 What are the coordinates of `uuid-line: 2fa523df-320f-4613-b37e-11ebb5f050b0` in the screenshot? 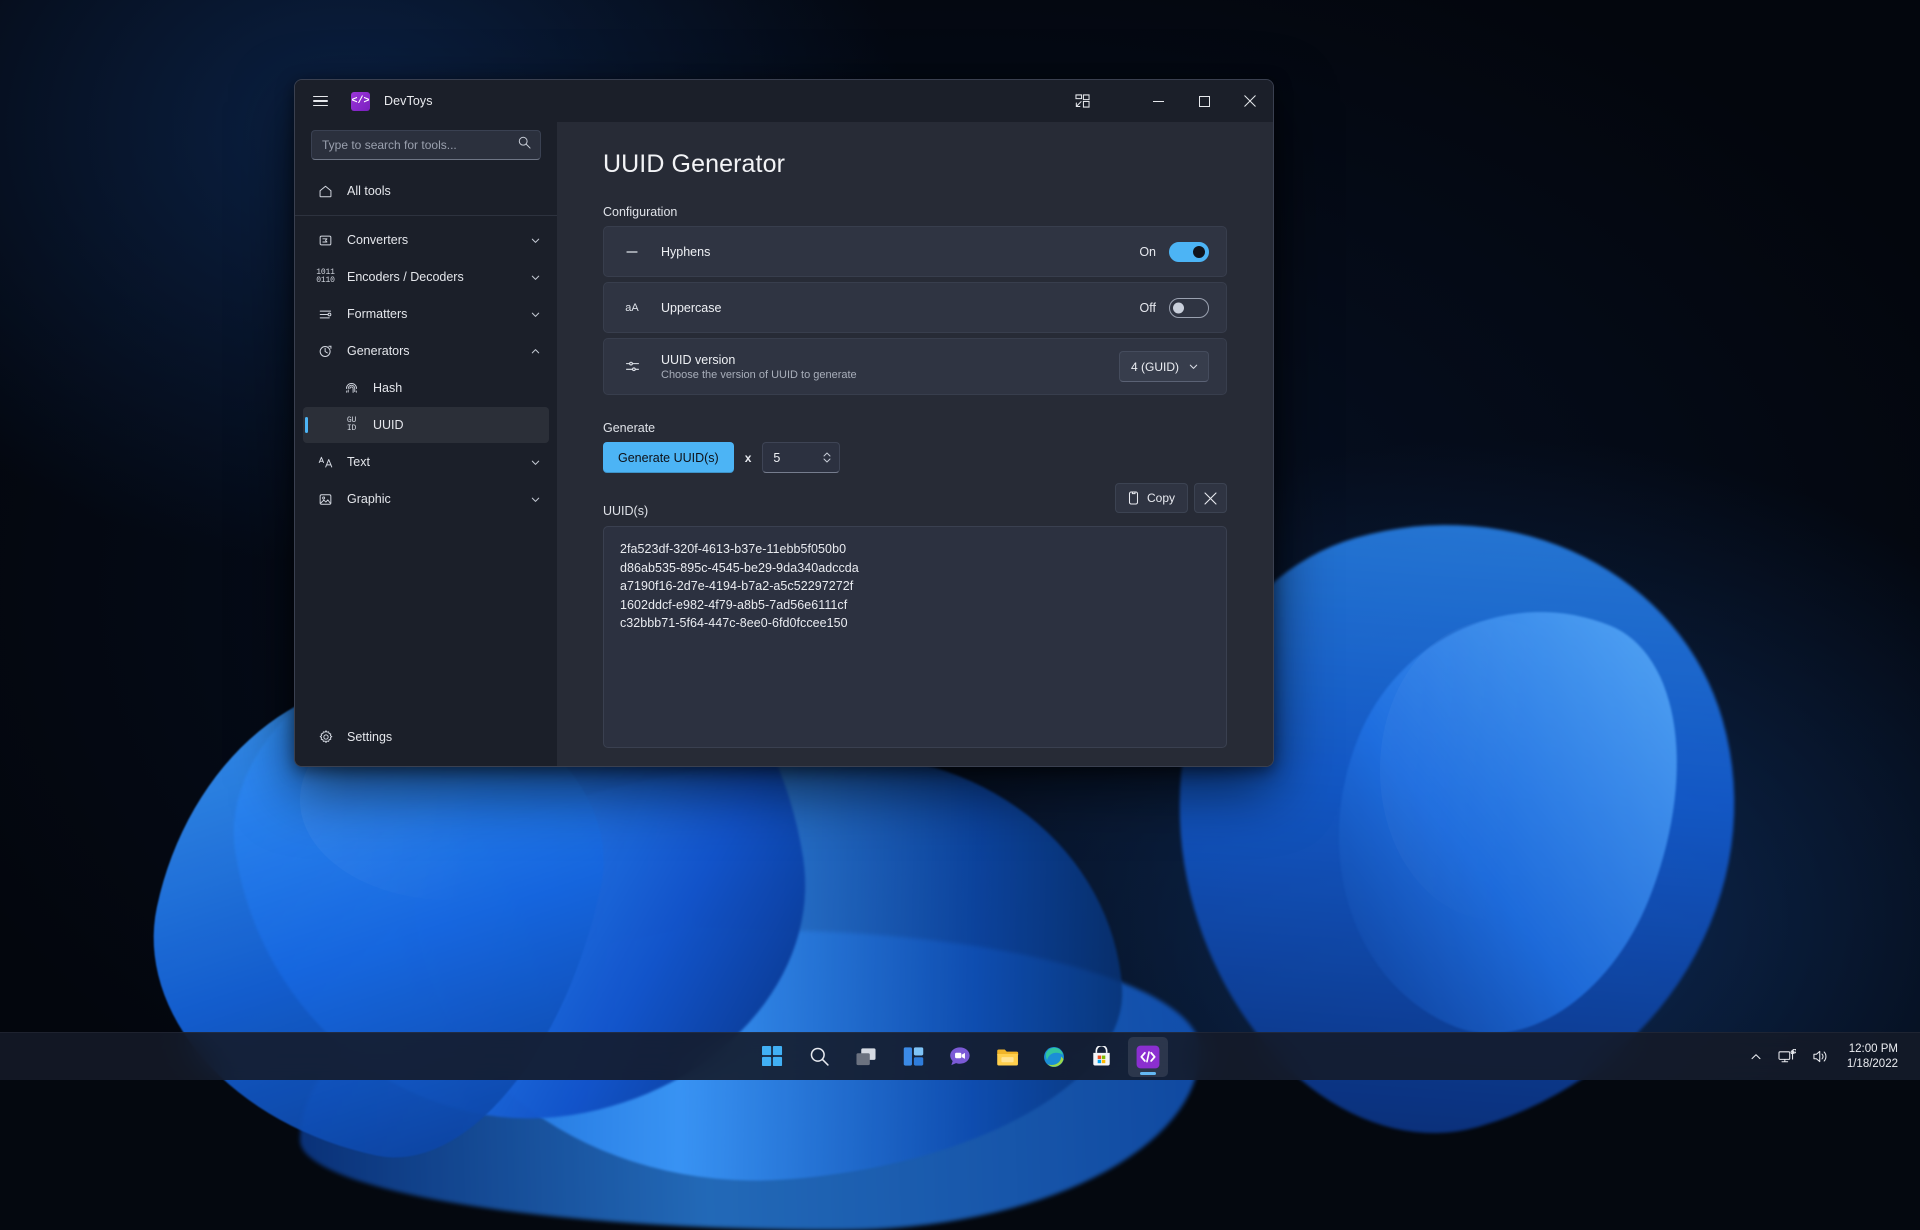 It's located at (915, 549).